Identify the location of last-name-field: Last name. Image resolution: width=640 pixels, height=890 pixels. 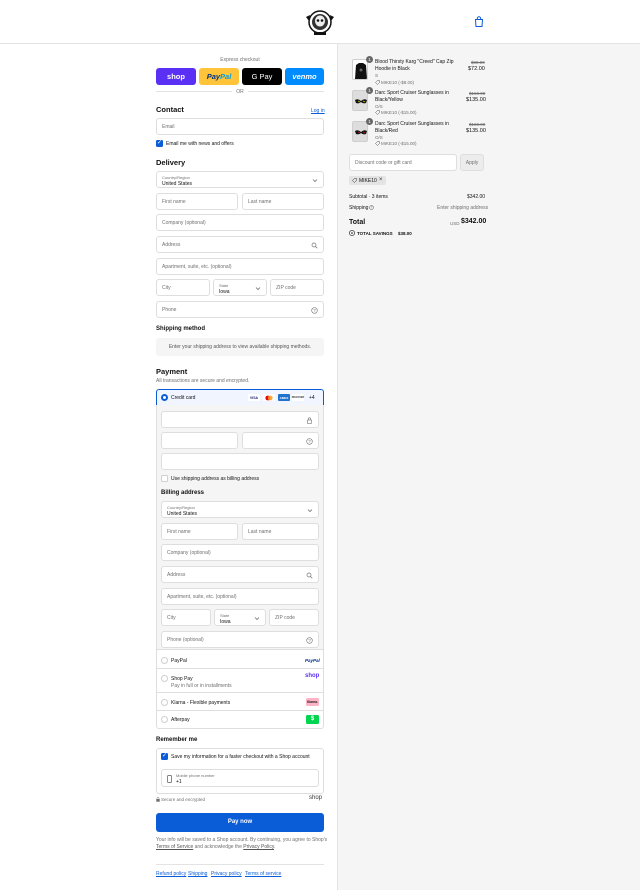
(283, 201).